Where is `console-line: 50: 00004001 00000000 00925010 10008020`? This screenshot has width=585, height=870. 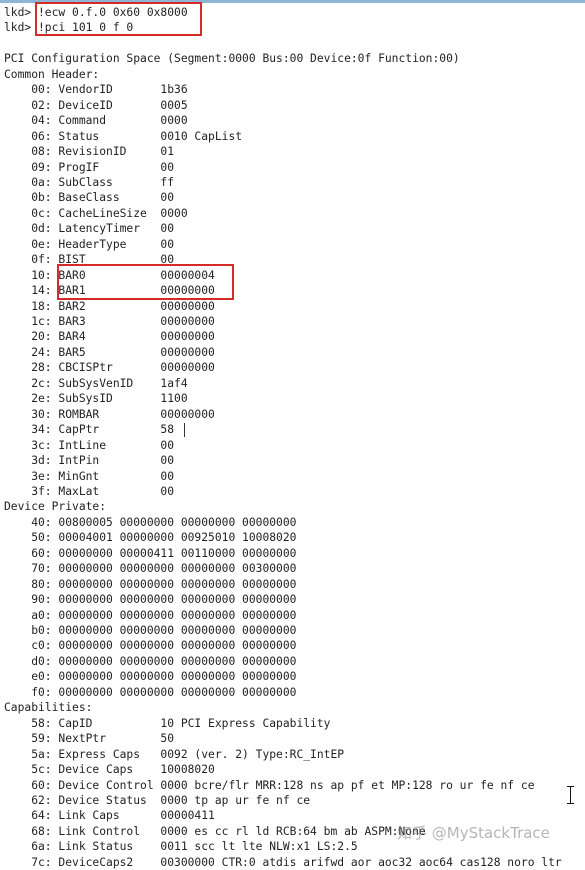 console-line: 50: 00004001 00000000 00925010 10008020 is located at coordinates (150, 538).